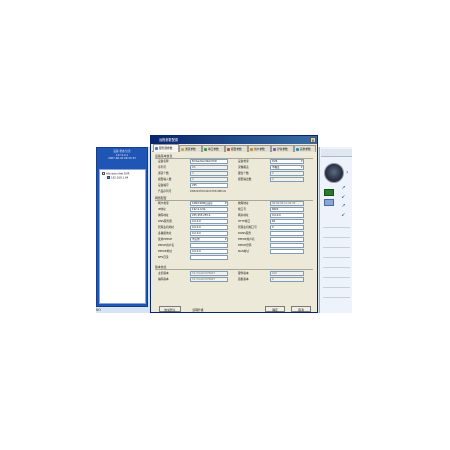 Image resolution: width=450 pixels, height=450 pixels. I want to click on label-gateway: 网关地址, so click(243, 215).